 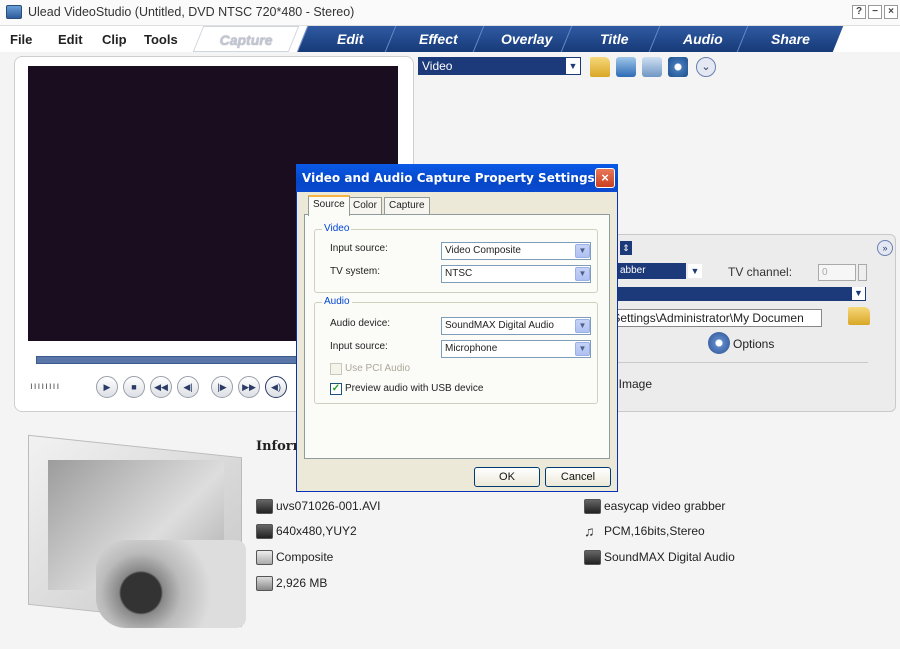 I want to click on import-icon, so click(x=626, y=67).